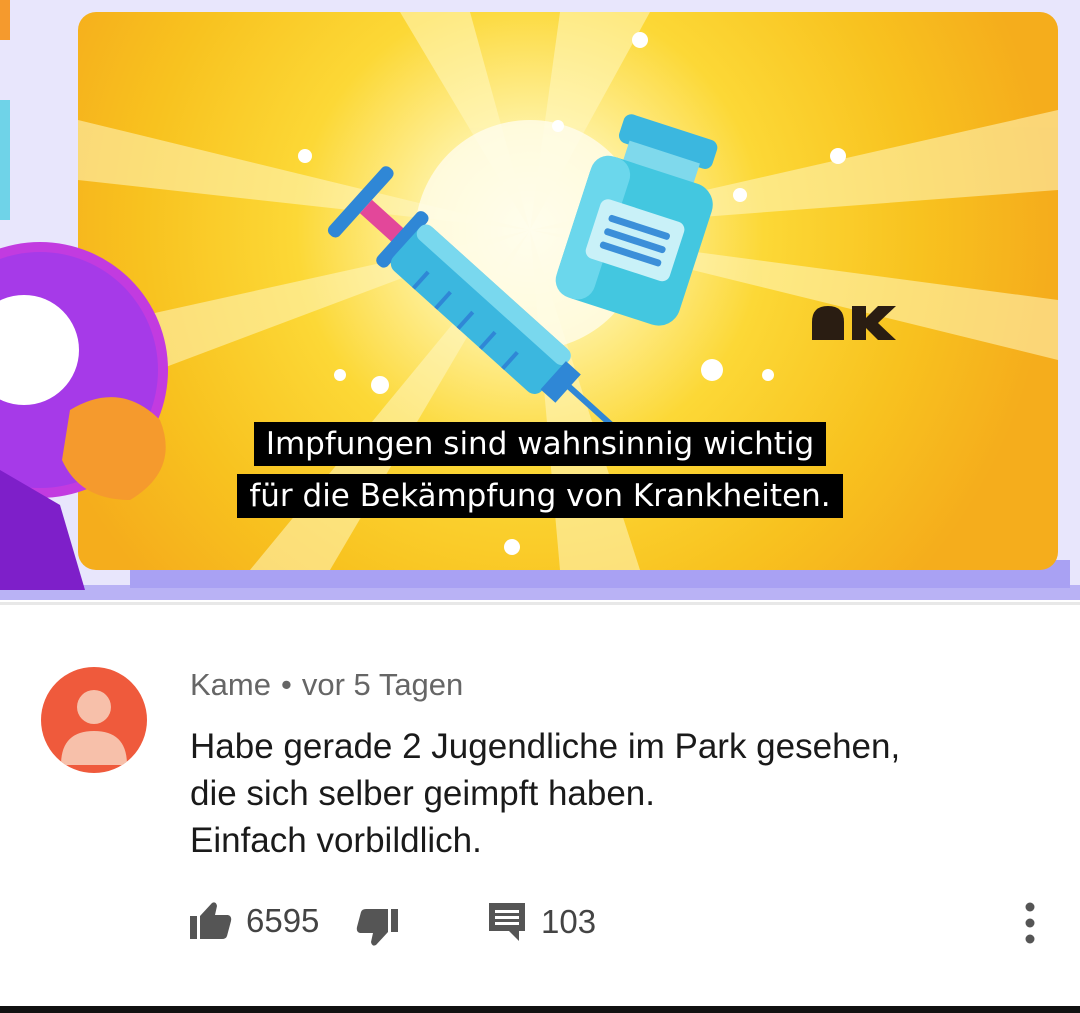  I want to click on comment-meta: Kame • vor 5 Tagen, so click(326, 685).